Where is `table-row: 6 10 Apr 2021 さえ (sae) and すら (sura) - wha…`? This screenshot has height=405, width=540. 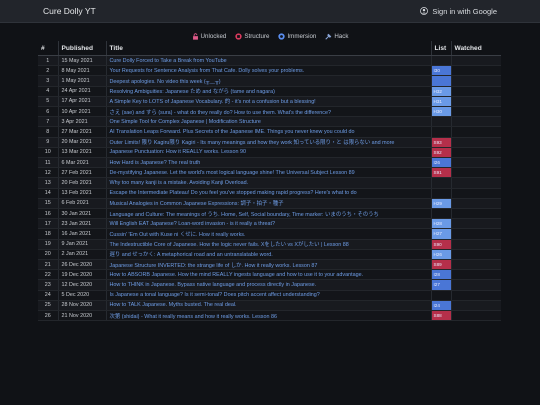
table-row: 6 10 Apr 2021 さえ (sae) and すら (sura) - wha… is located at coordinates (269, 112).